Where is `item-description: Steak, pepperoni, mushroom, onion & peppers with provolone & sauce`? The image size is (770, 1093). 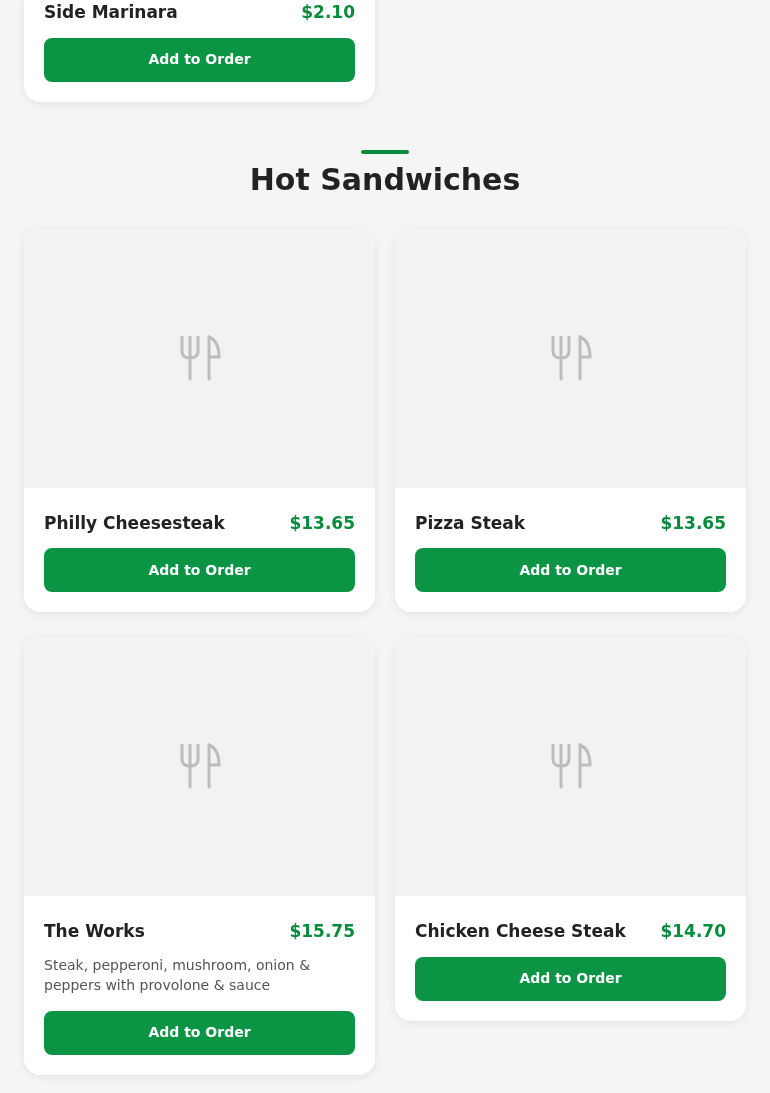 item-description: Steak, pepperoni, mushroom, onion & peppers with provolone & sauce is located at coordinates (178, 975).